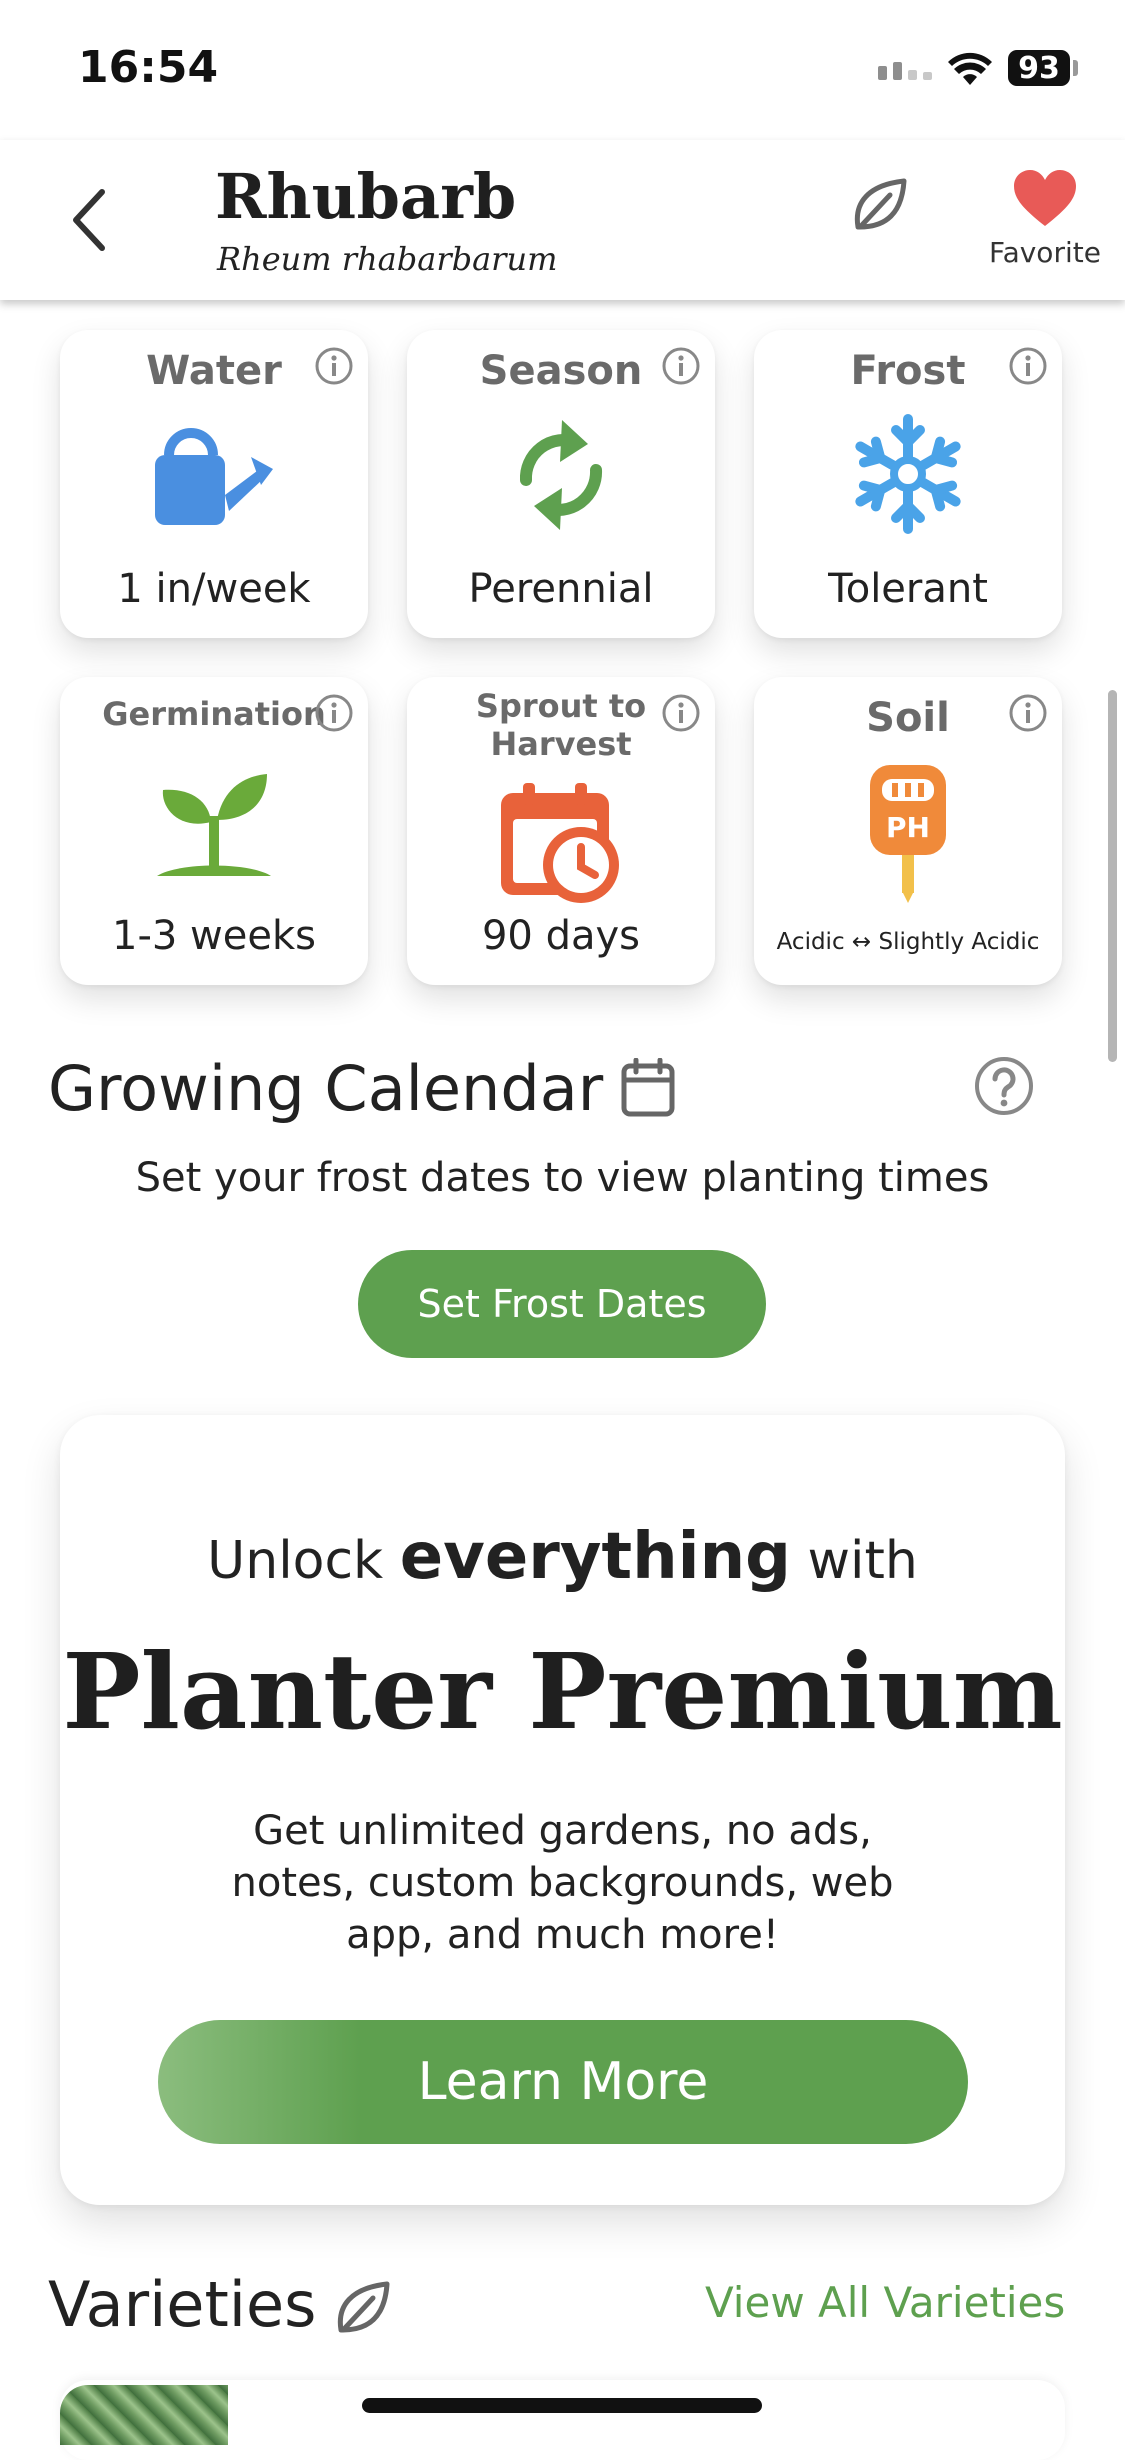  I want to click on scrollbar, so click(1112, 876).